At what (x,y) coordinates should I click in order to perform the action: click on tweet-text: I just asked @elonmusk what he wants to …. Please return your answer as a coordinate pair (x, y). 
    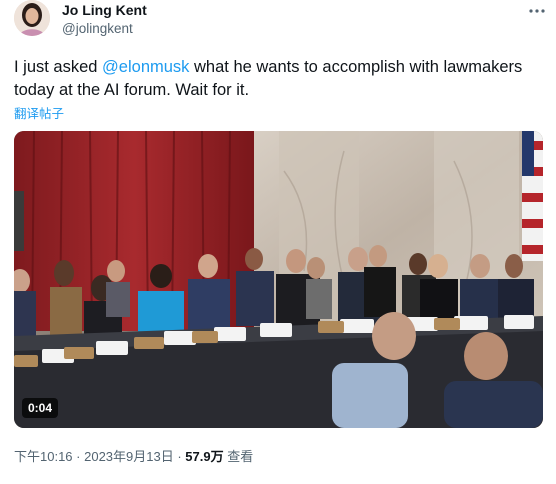
    Looking at the image, I should click on (279, 79).